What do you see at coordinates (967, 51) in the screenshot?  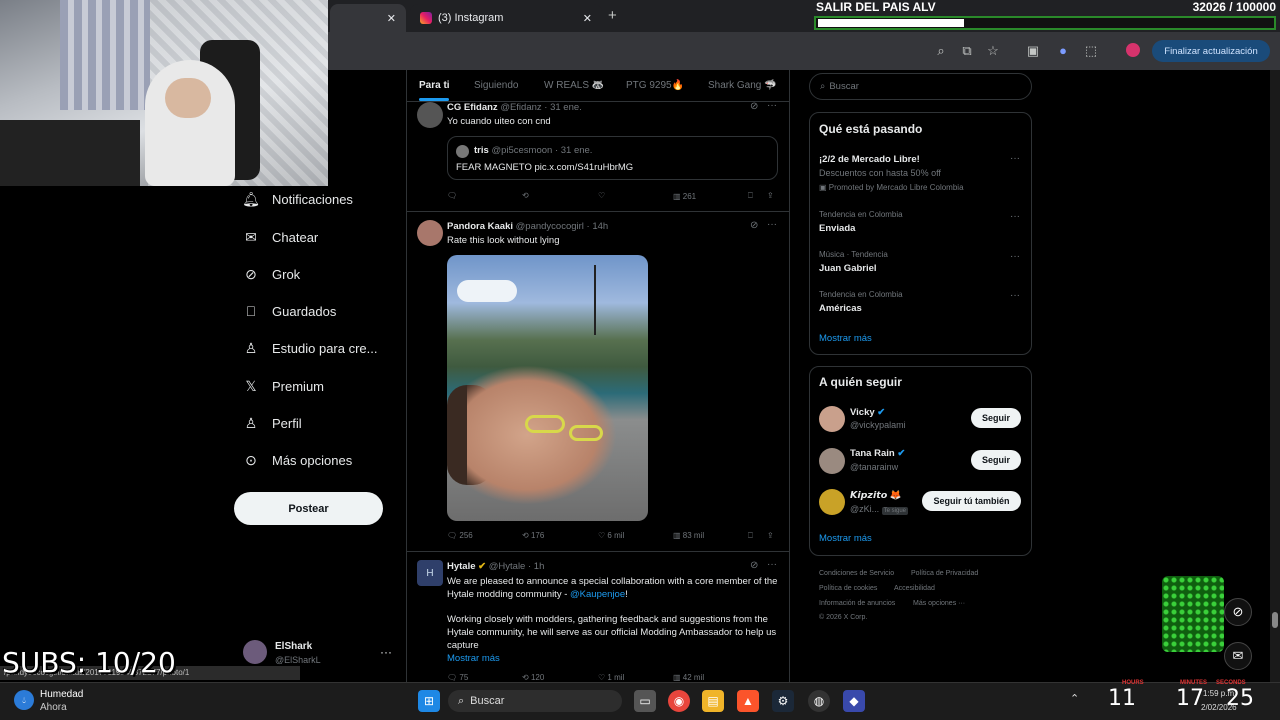 I see `cast-icon: ⧉` at bounding box center [967, 51].